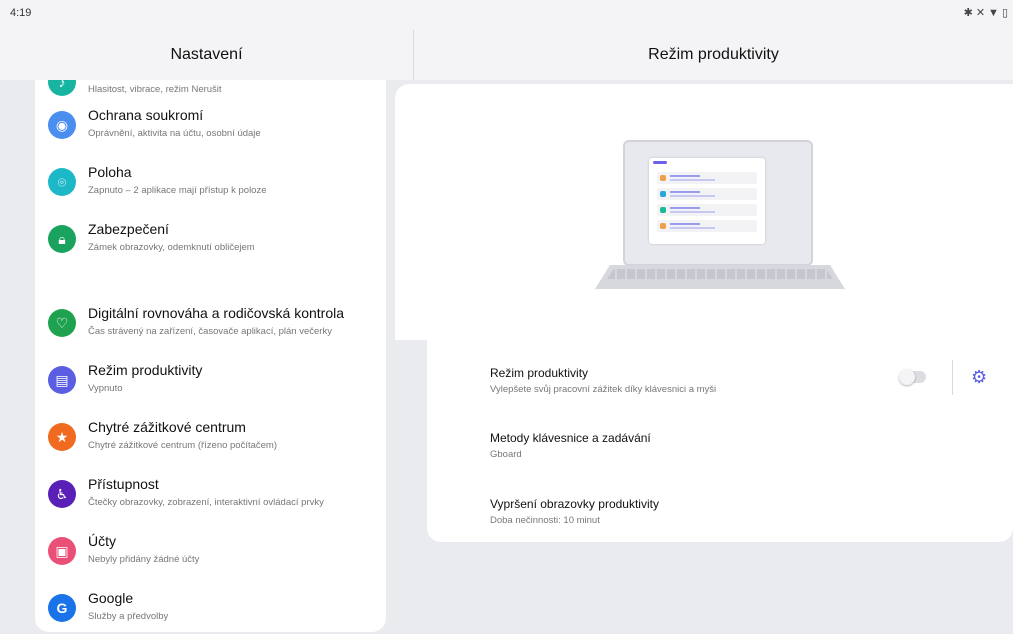 Image resolution: width=1013 pixels, height=634 pixels. Describe the element at coordinates (146, 115) in the screenshot. I see `sidebar-item-title: Ochrana soukromí` at that location.